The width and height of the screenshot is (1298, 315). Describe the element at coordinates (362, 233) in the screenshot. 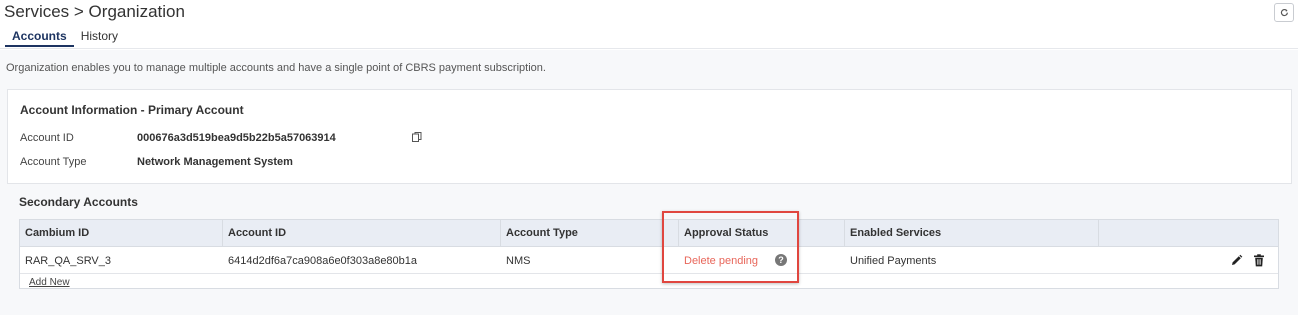

I see `column-header-account-id: Account ID` at that location.